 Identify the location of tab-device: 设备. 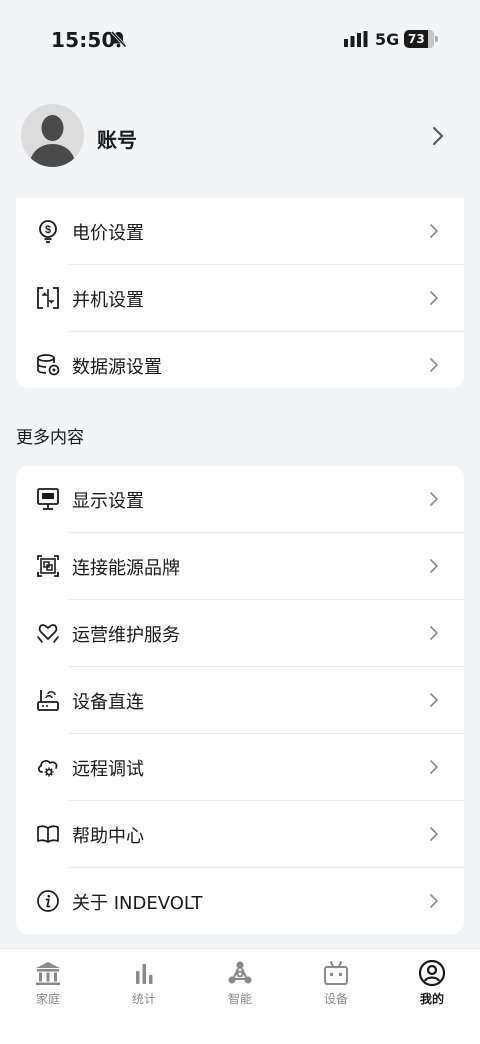
(336, 984).